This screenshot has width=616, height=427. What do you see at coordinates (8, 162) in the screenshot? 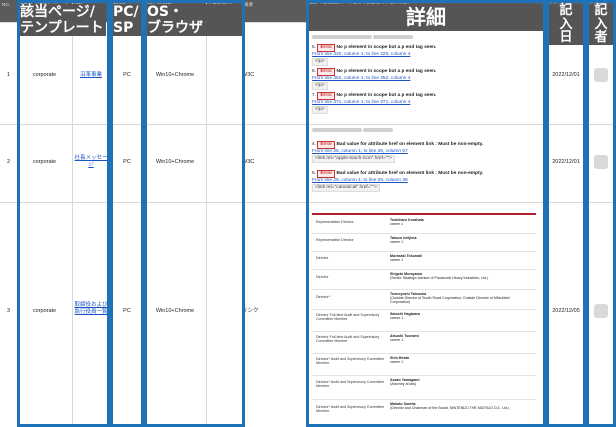
I see `row-number: 2` at bounding box center [8, 162].